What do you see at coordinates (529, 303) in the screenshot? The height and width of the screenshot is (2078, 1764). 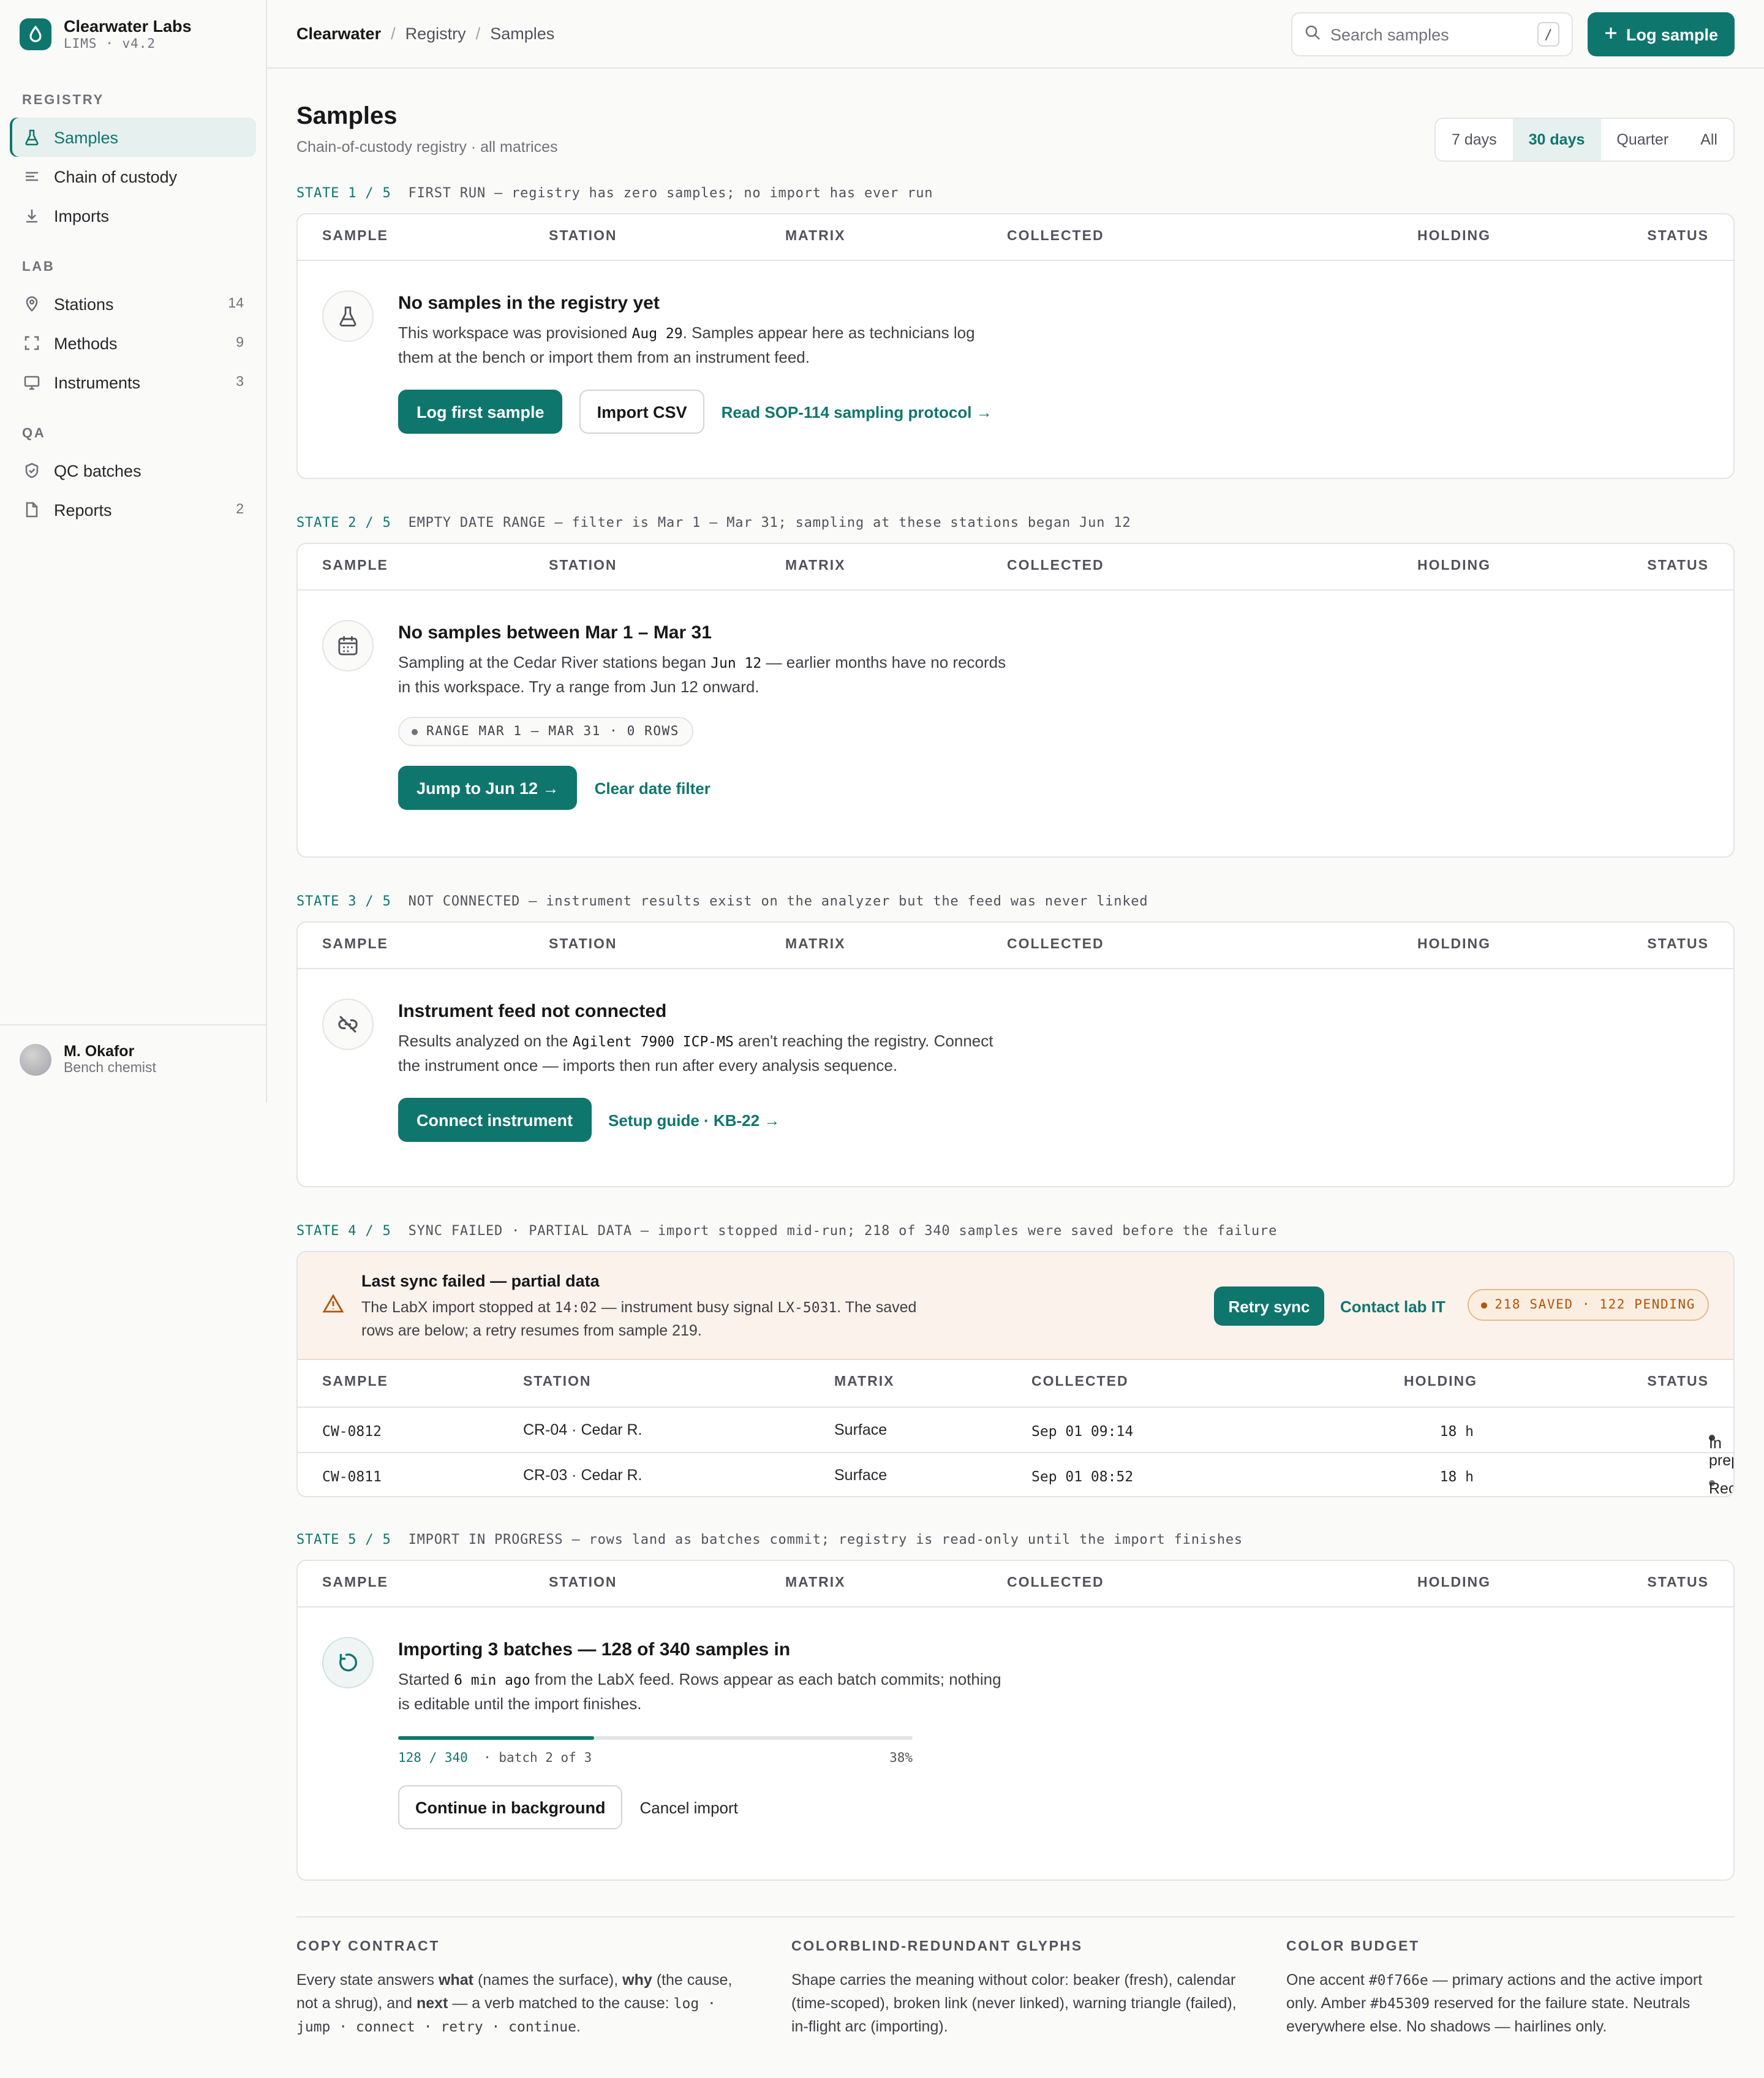 I see `empty-title: No samples in the registry yet` at bounding box center [529, 303].